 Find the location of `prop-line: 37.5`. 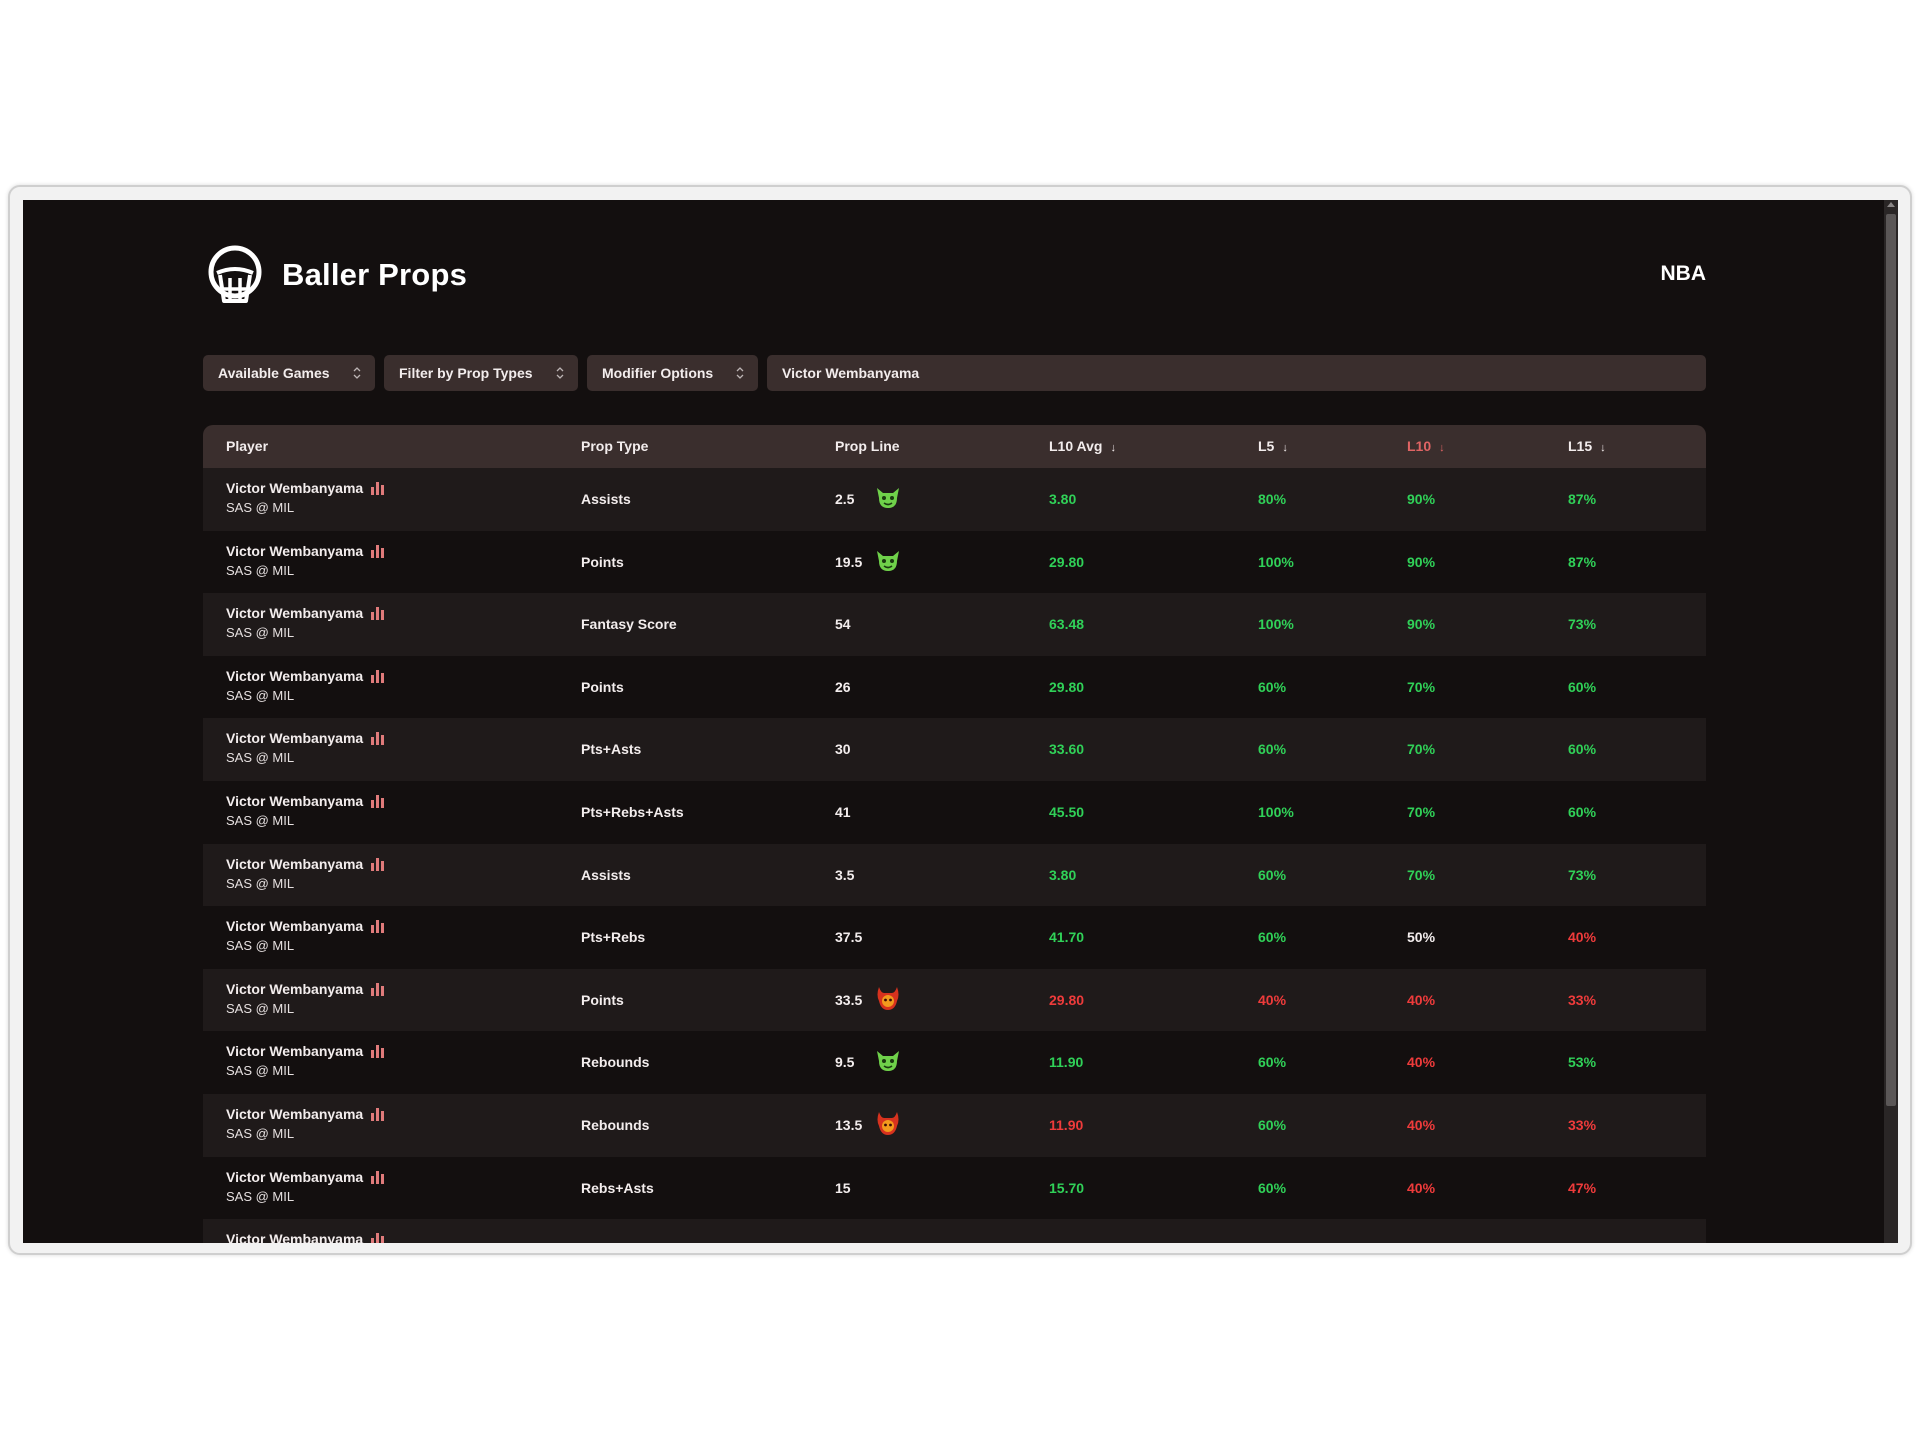

prop-line: 37.5 is located at coordinates (849, 937).